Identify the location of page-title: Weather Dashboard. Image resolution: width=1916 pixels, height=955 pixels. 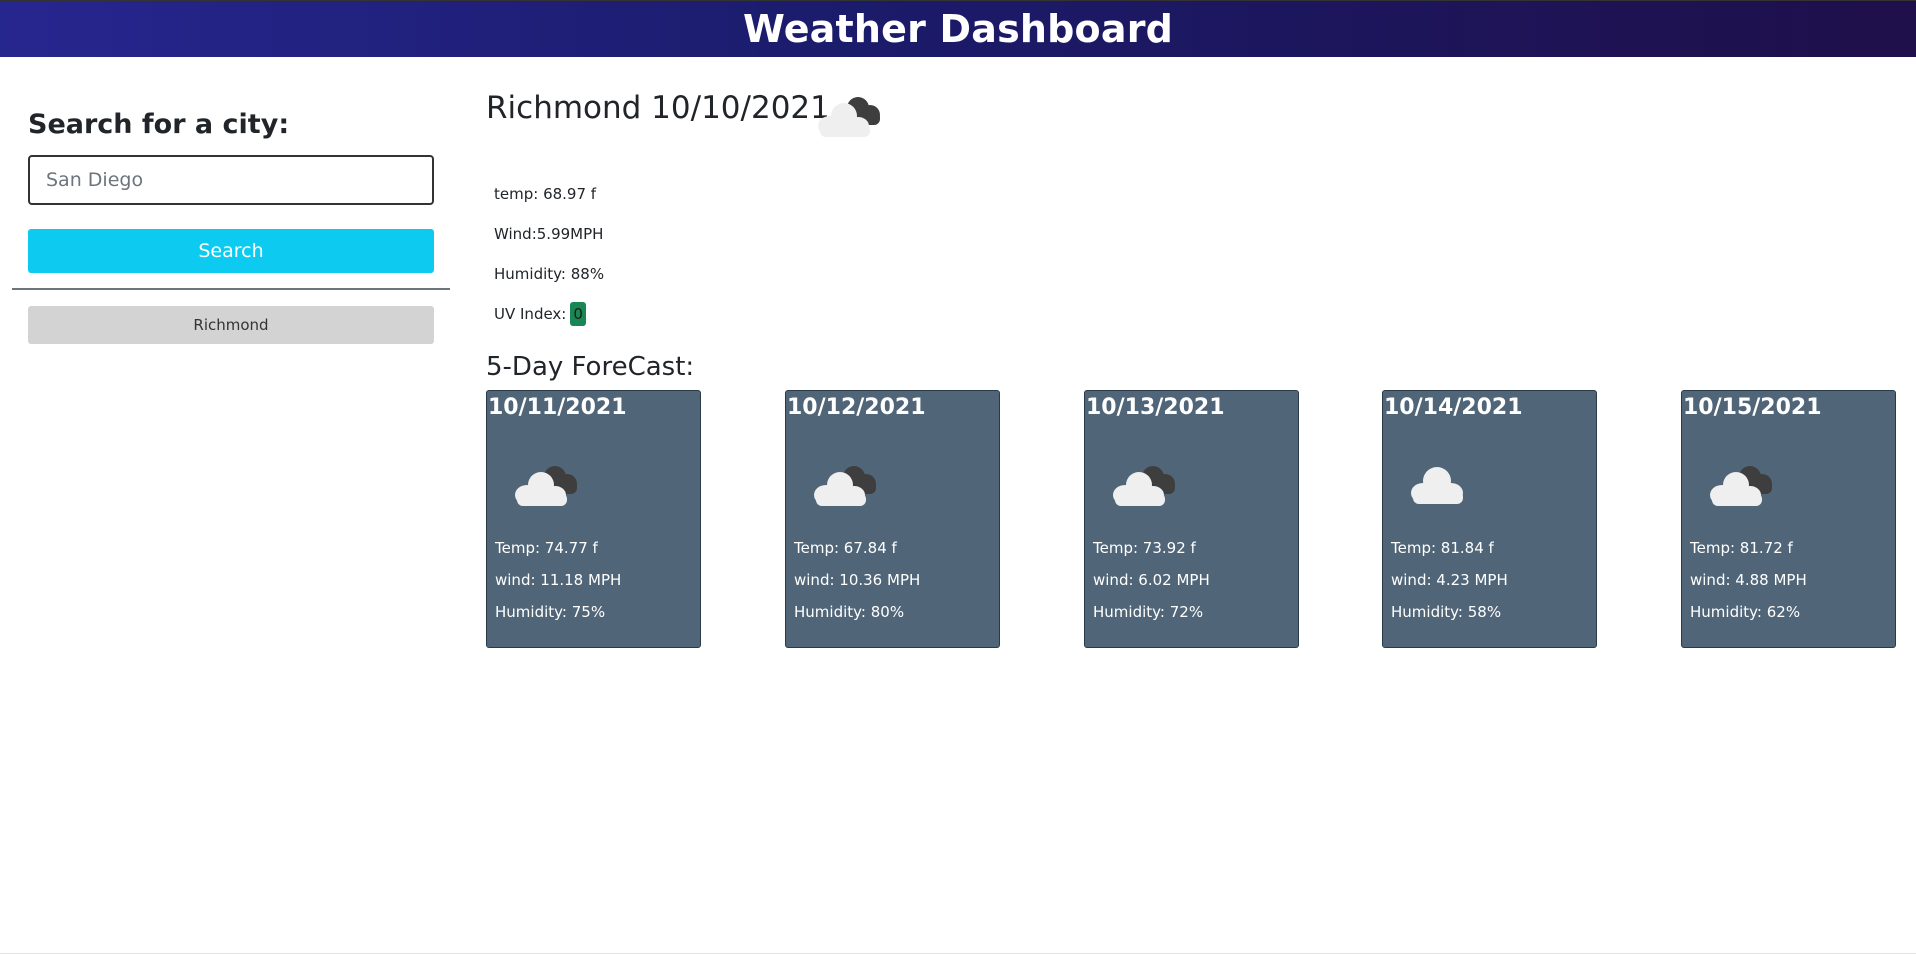
(958, 29).